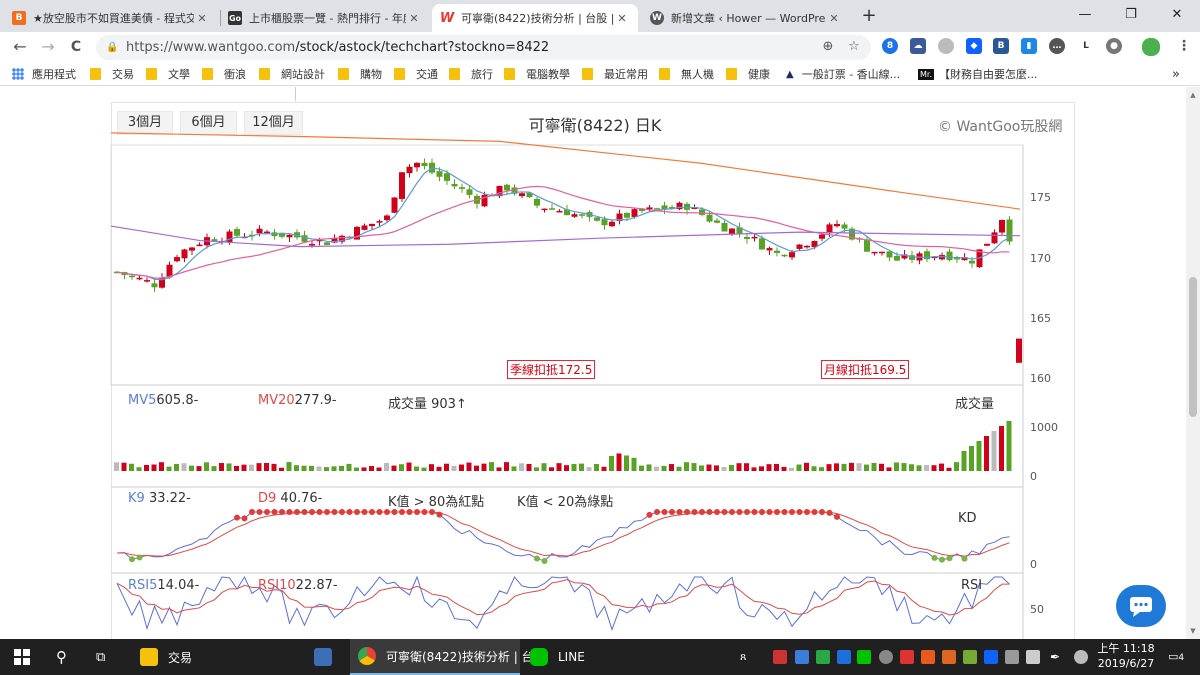 This screenshot has height=675, width=1200. Describe the element at coordinates (416, 74) in the screenshot. I see `bookmark-item: 交通` at that location.